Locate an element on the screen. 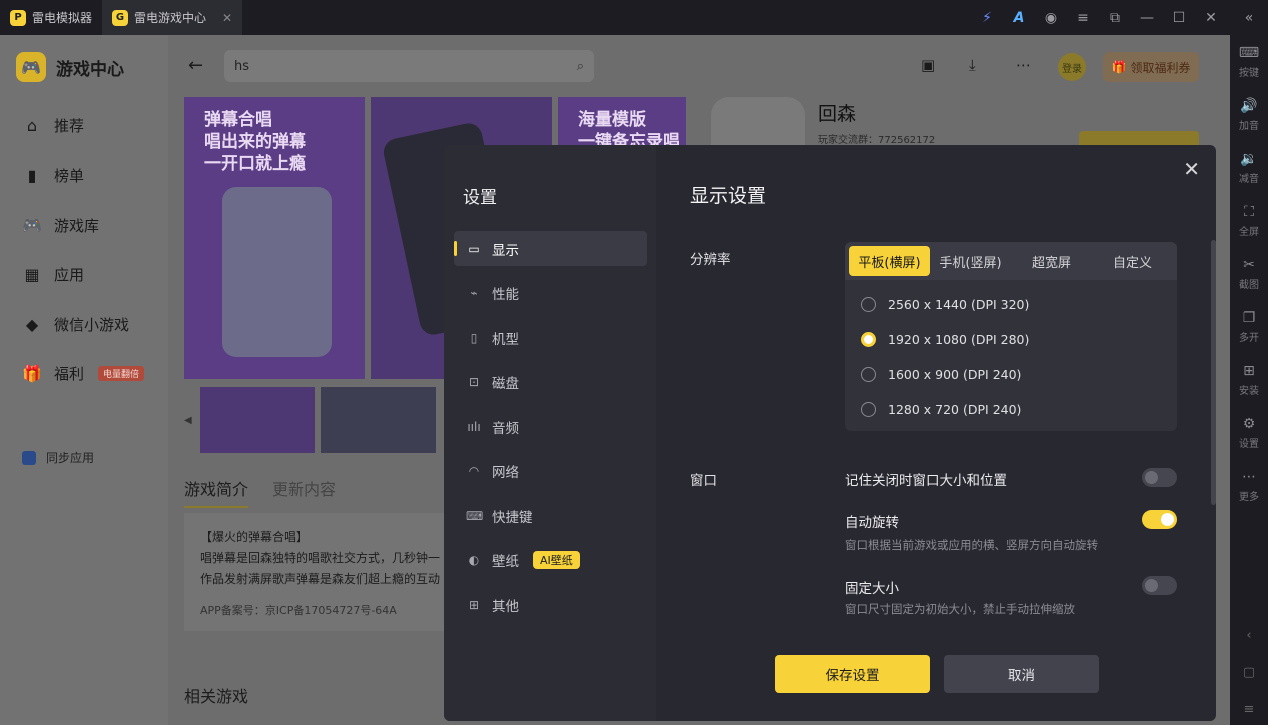  detail-tabs: 游戏简介 更新内容 is located at coordinates (260, 492).